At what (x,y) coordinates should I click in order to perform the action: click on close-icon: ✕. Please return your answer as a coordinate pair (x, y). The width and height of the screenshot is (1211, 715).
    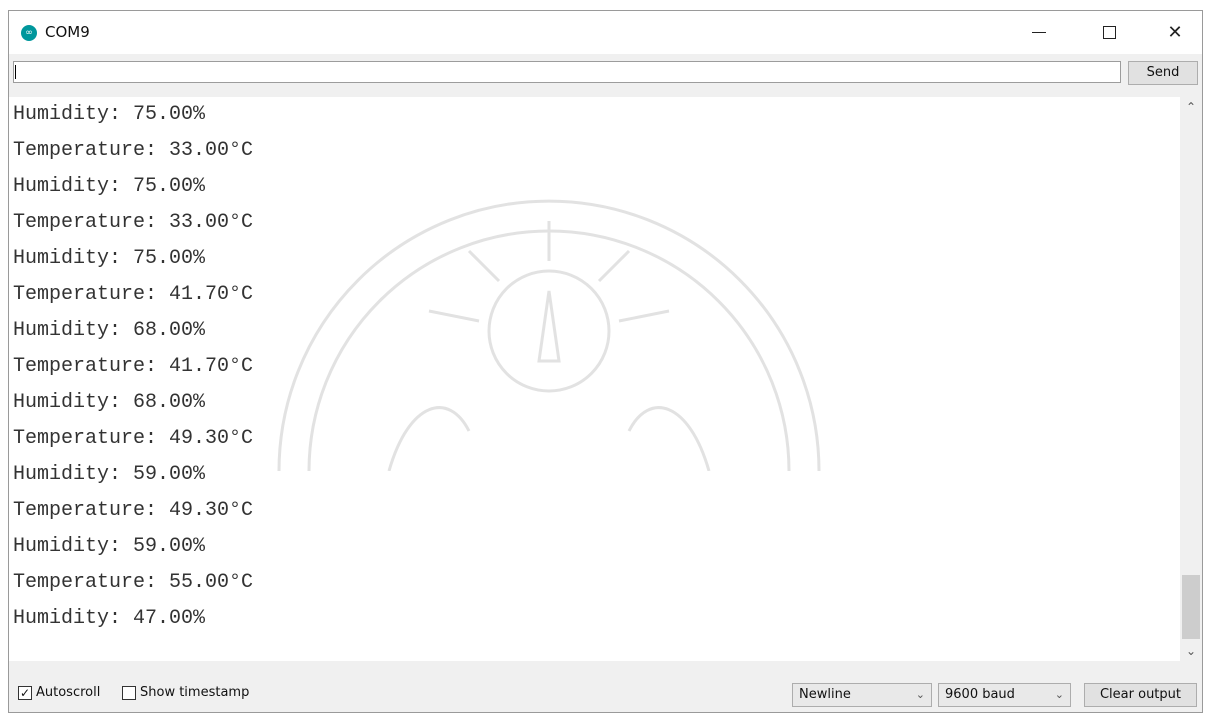
    Looking at the image, I should click on (1175, 32).